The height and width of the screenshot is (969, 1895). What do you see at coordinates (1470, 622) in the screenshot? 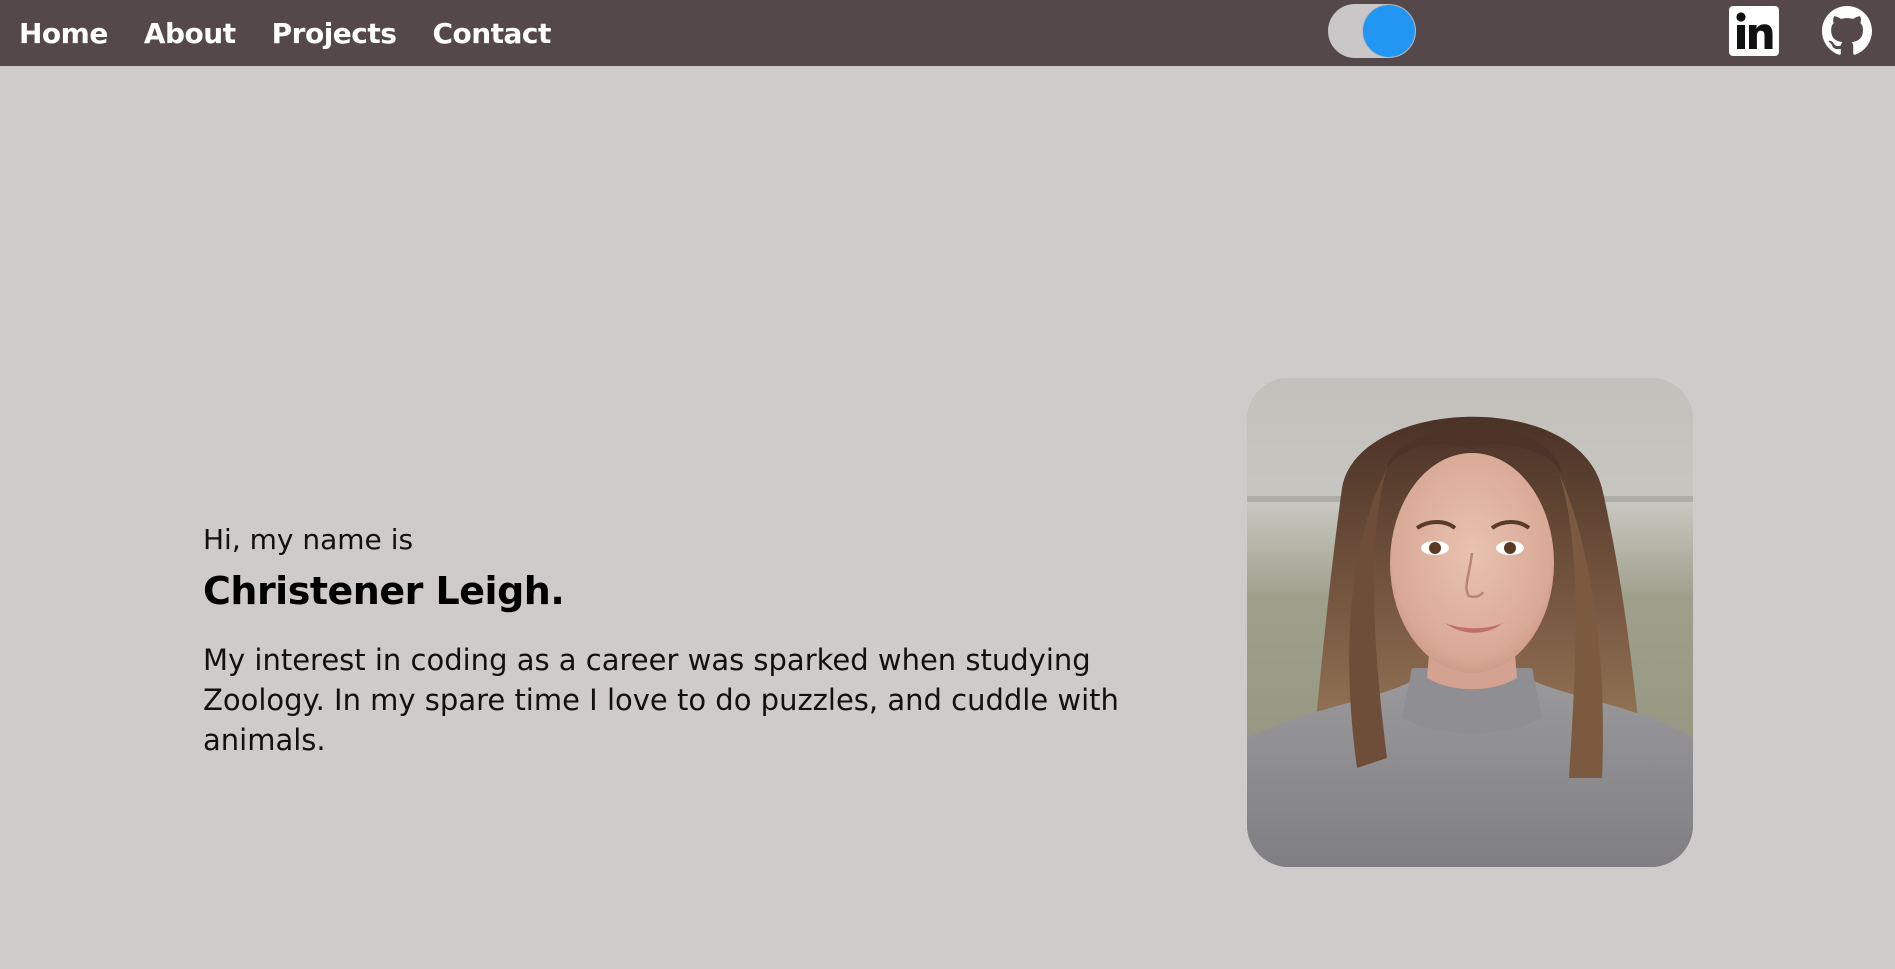
I see `profile-photo` at bounding box center [1470, 622].